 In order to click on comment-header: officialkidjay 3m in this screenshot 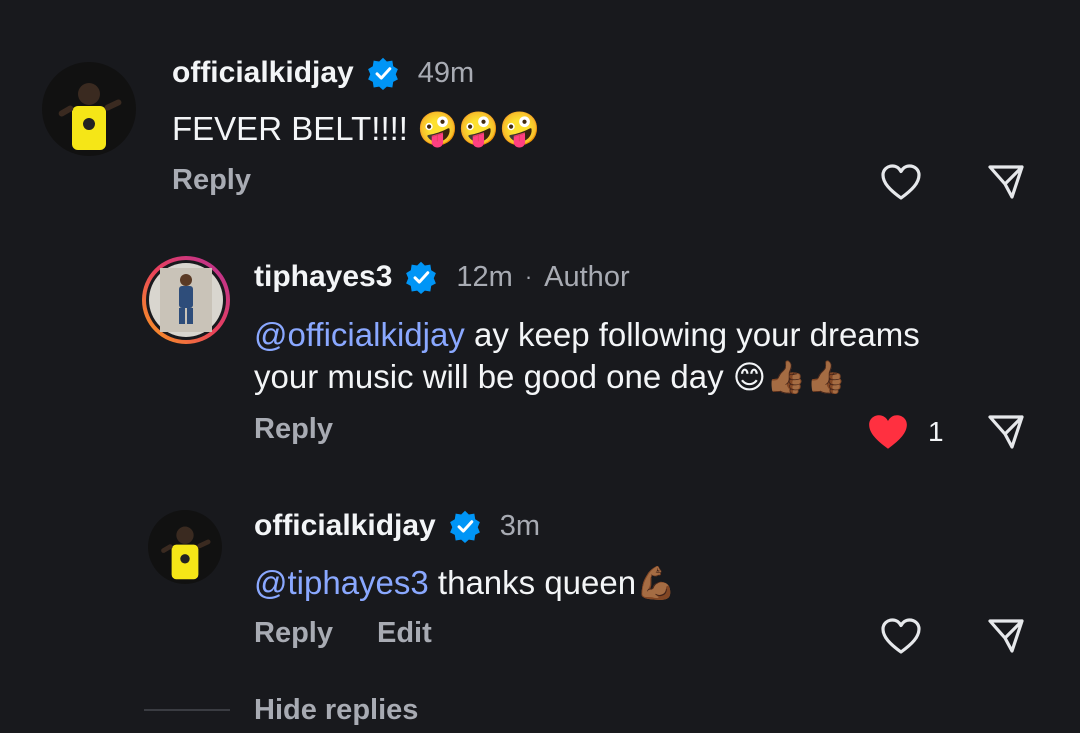, I will do `click(397, 526)`.